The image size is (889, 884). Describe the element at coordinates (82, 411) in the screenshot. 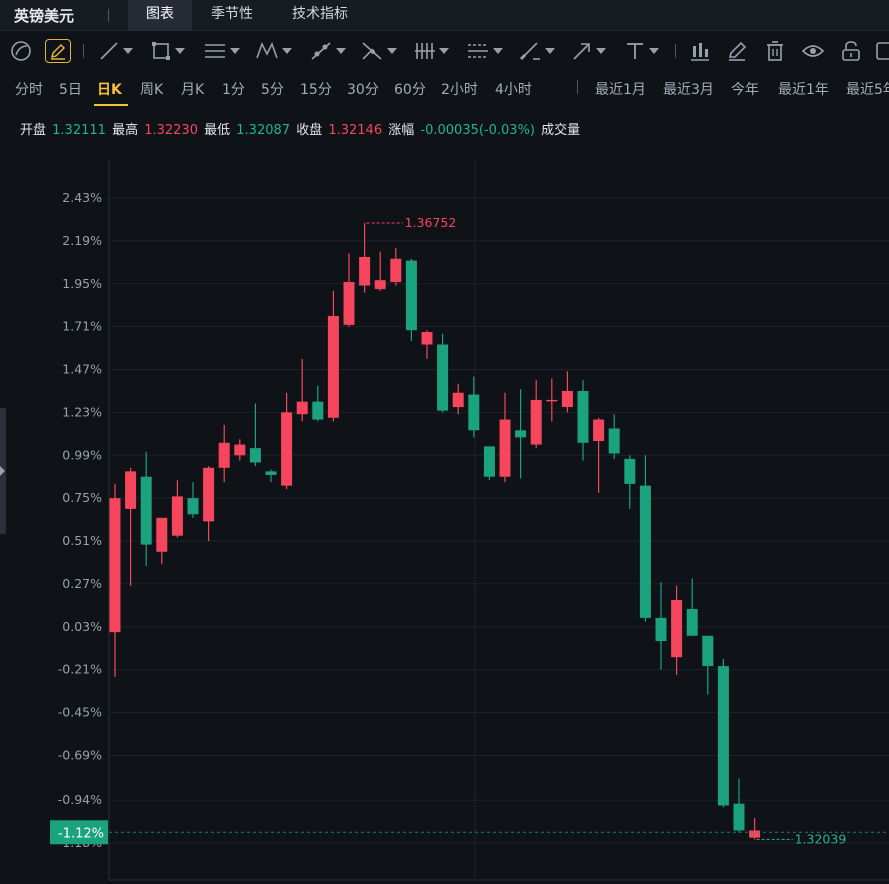

I see `y-tick-label: 1.23%` at that location.